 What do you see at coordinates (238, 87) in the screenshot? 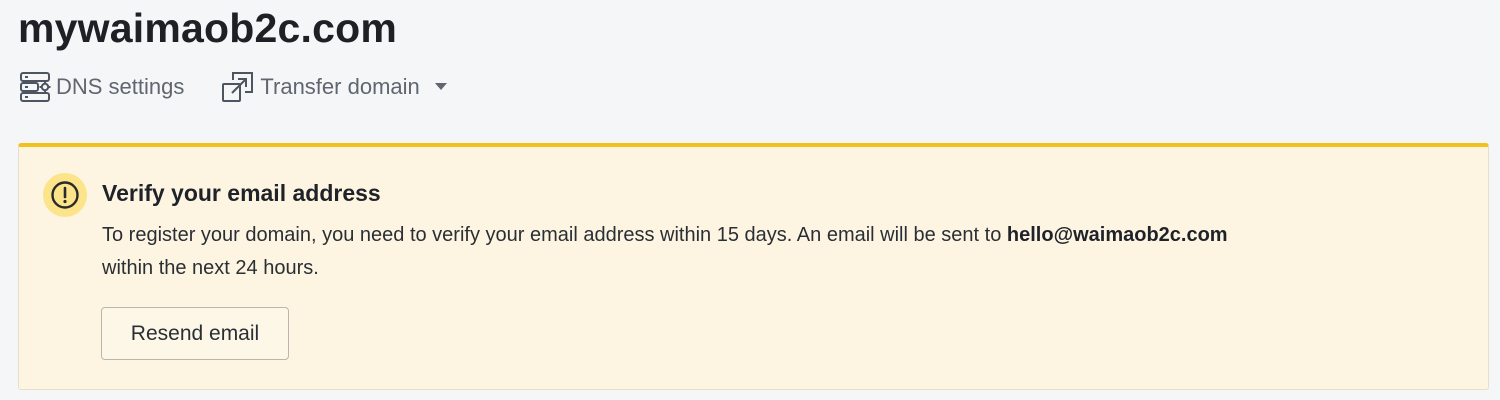
I see `transfer-icon` at bounding box center [238, 87].